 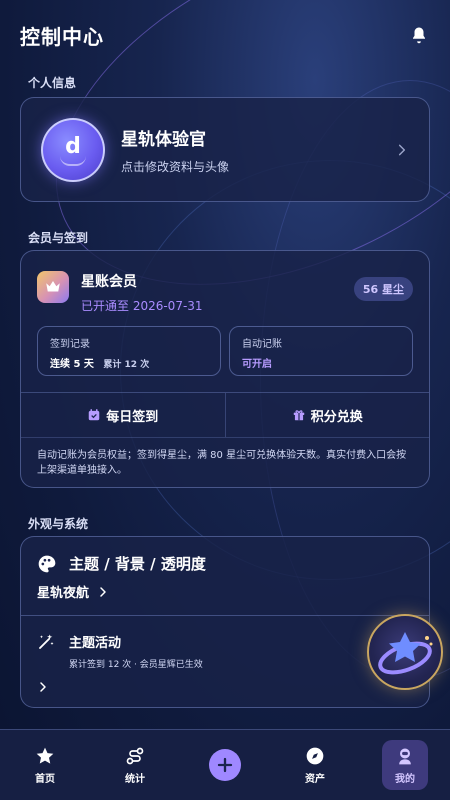 What do you see at coordinates (72, 364) in the screenshot?
I see `checkin-streak: 连续 5 天` at bounding box center [72, 364].